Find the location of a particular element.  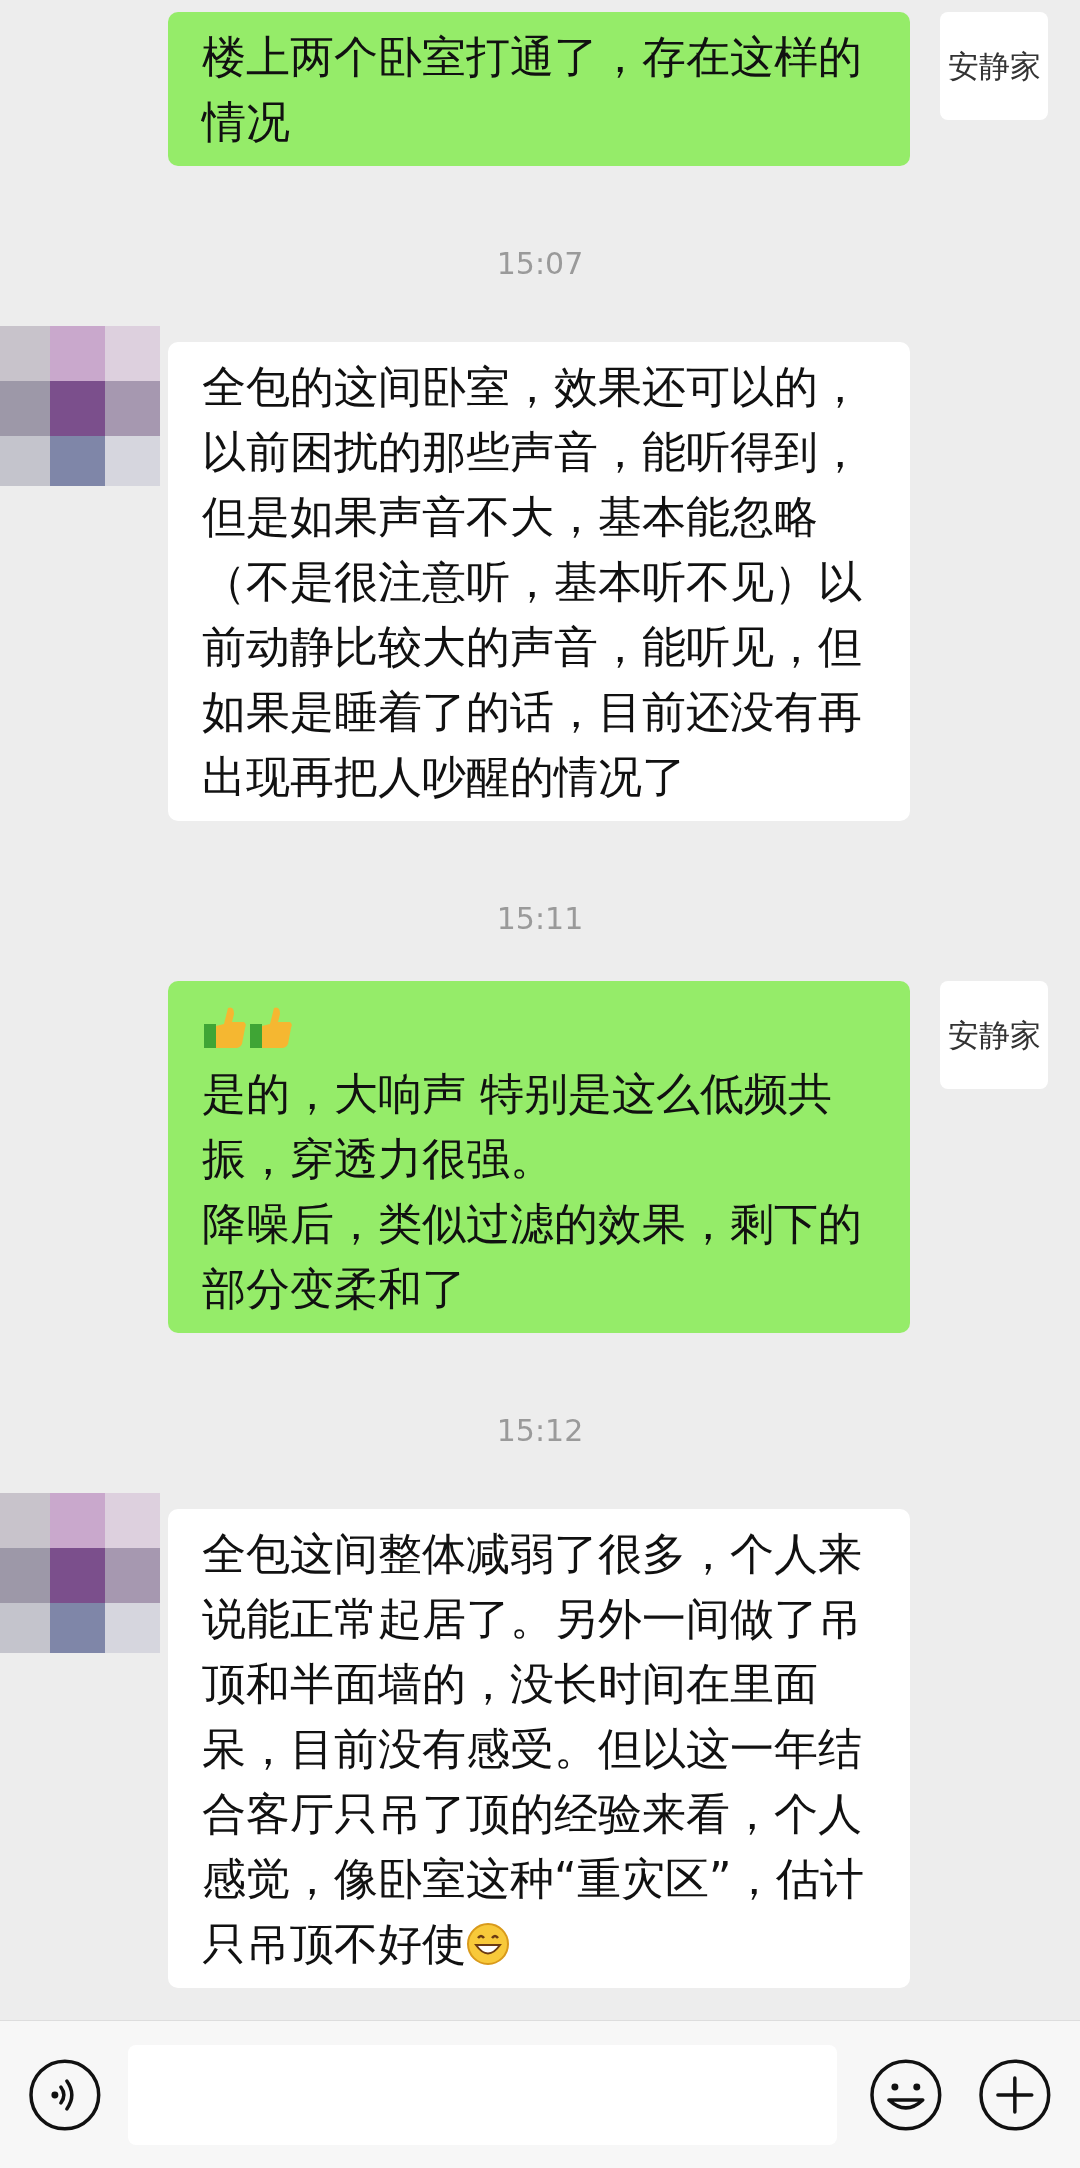

message-text: 全包这间整体减弱了很多，个人来说能正常起居了。另外一间做了吊顶和半面墙的，没长时间在里面呆，目前没有感受。但以这一年结合客厅只吊了顶的经验来看，个人感觉，像卧室这种“重灾区”，估计 is located at coordinates (533, 1716).